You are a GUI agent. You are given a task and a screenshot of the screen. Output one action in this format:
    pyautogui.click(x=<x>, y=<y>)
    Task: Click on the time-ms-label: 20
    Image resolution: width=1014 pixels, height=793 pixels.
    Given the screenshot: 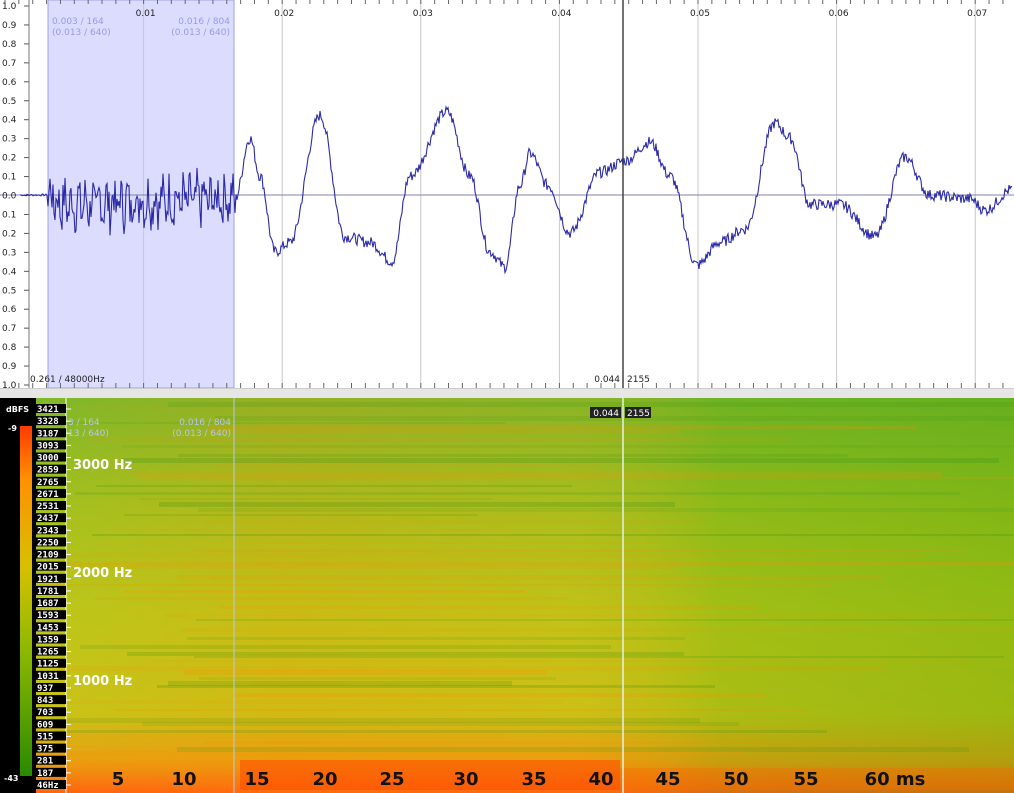 What is the action you would take?
    pyautogui.click(x=324, y=779)
    